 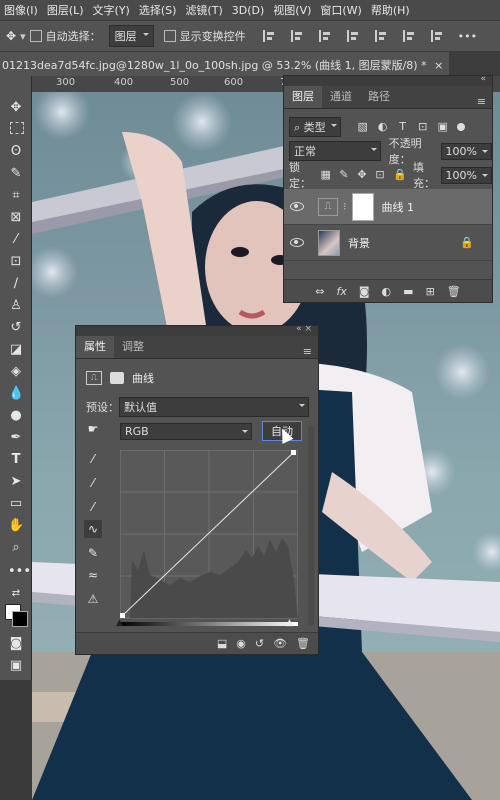 I want to click on link-layers-icon: ⇔, so click(x=319, y=291).